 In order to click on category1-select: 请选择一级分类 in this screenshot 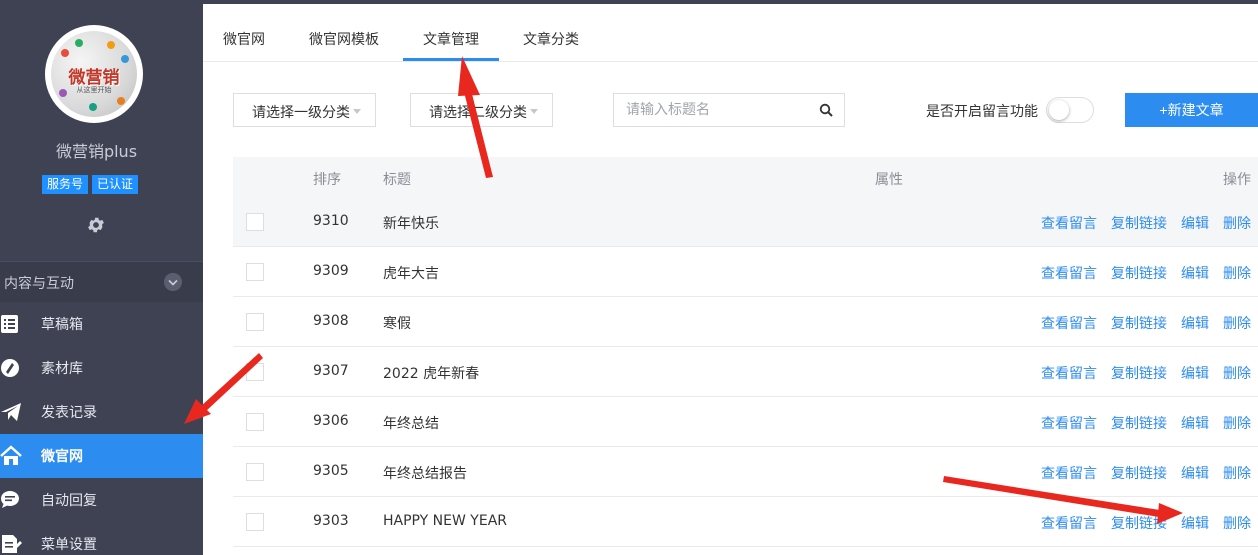, I will do `click(304, 110)`.